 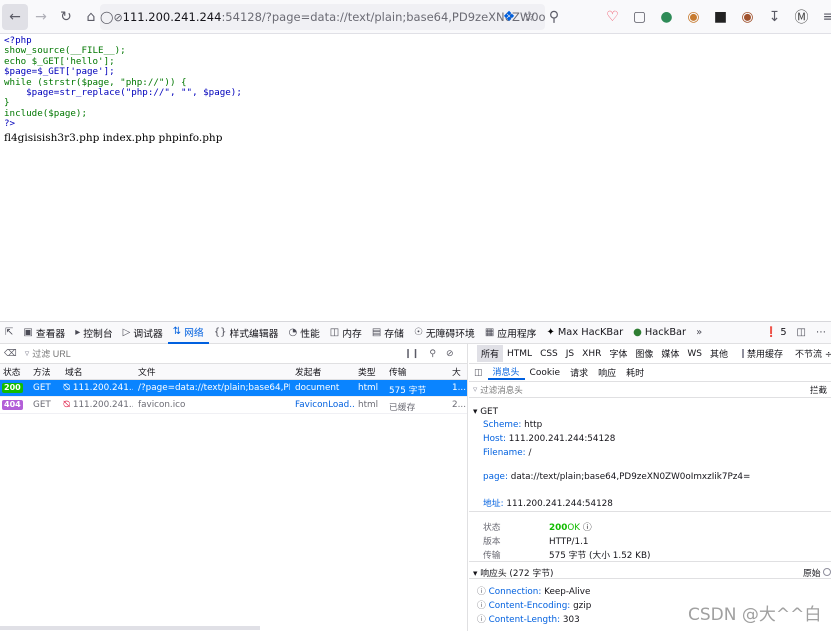 What do you see at coordinates (693, 17) in the screenshot?
I see `extension-icon-2: ◉` at bounding box center [693, 17].